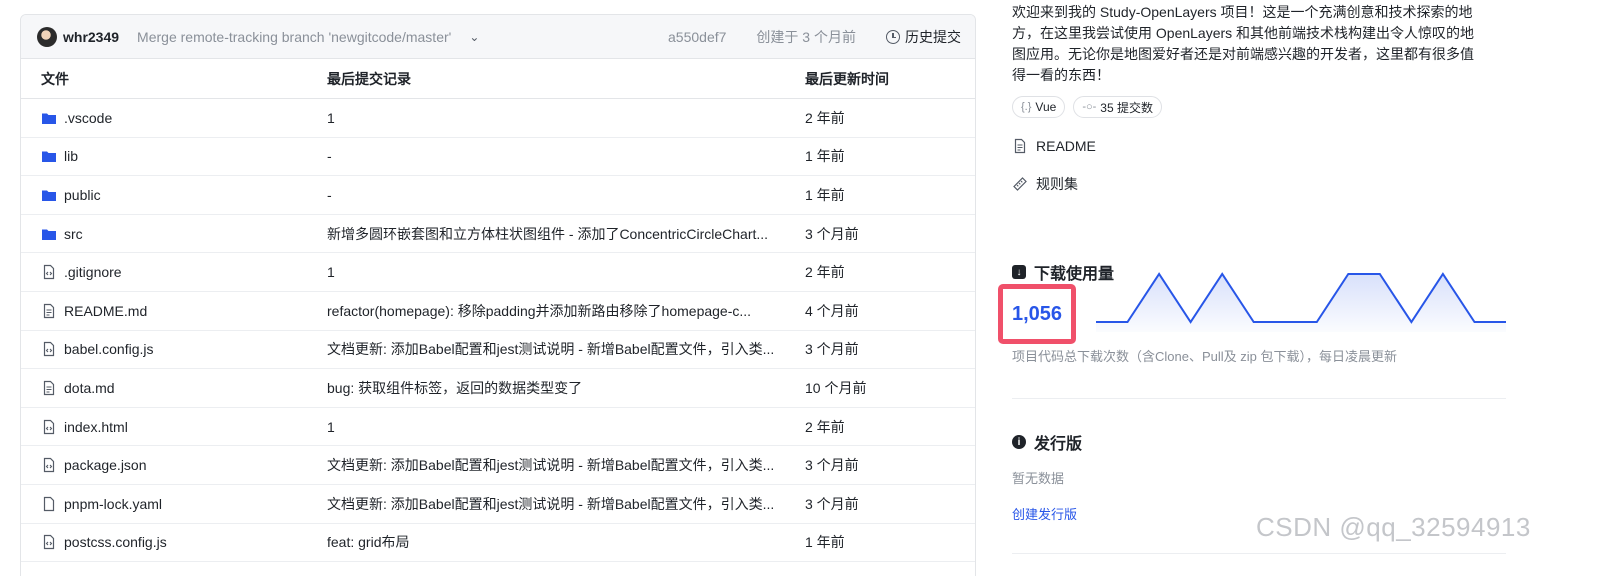  I want to click on file-cell: pnpm-lock.yaml, so click(164, 504).